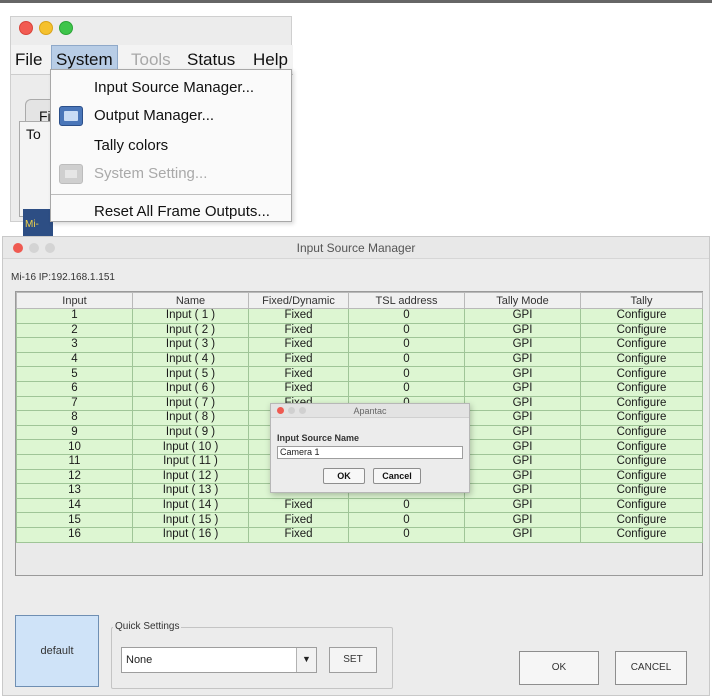  What do you see at coordinates (190, 359) in the screenshot?
I see `cell-input-name: Input ( 4 )` at bounding box center [190, 359].